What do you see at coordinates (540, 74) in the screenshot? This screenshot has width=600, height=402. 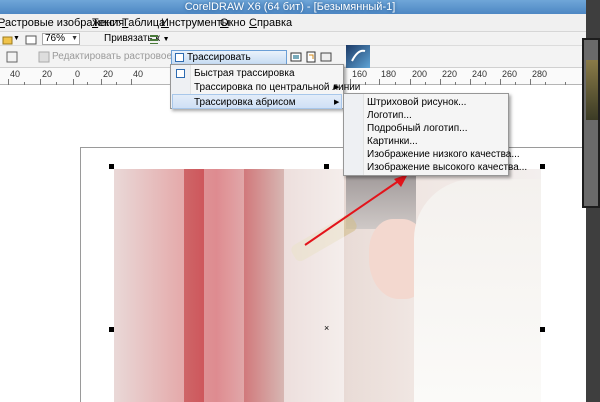 I see `ruler-label: 280` at bounding box center [540, 74].